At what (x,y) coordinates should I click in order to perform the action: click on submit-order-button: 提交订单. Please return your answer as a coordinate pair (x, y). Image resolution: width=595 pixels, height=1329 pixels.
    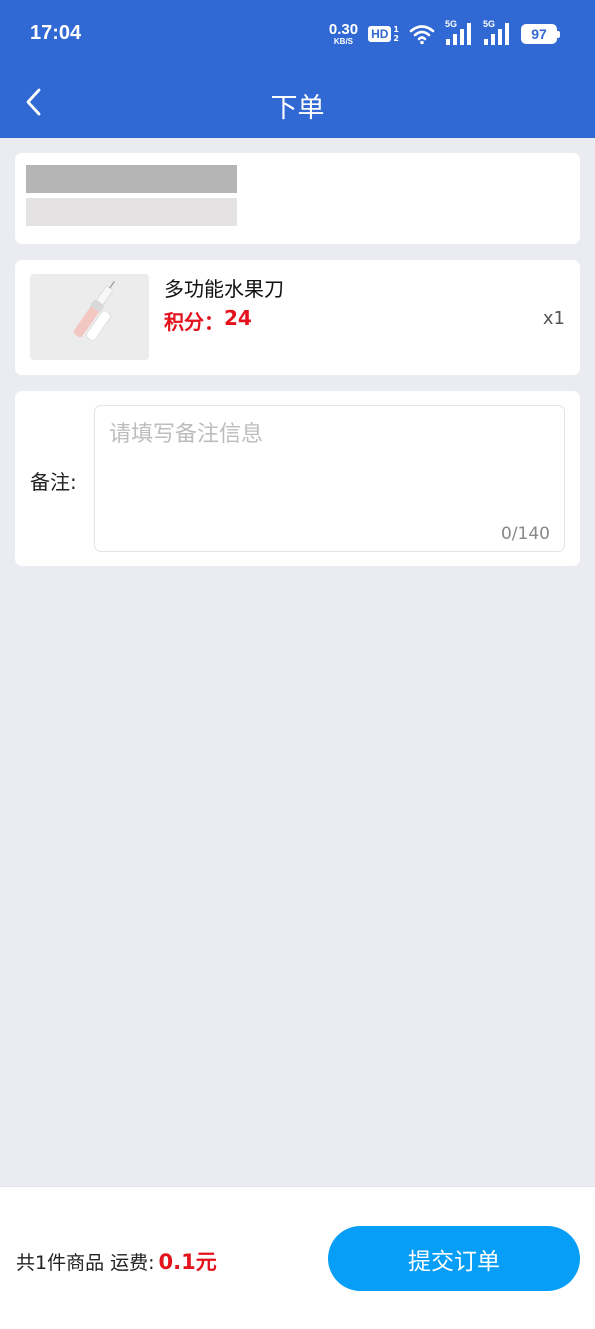
    Looking at the image, I should click on (454, 1258).